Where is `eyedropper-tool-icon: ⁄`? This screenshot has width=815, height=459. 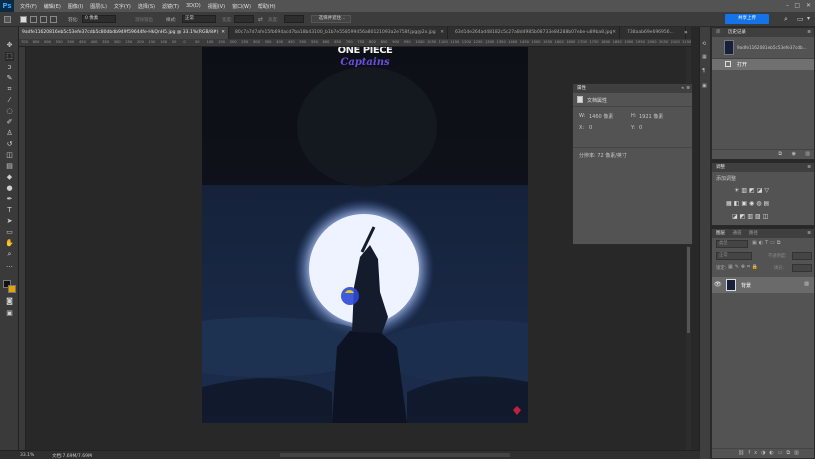 eyedropper-tool-icon: ⁄ is located at coordinates (9, 100).